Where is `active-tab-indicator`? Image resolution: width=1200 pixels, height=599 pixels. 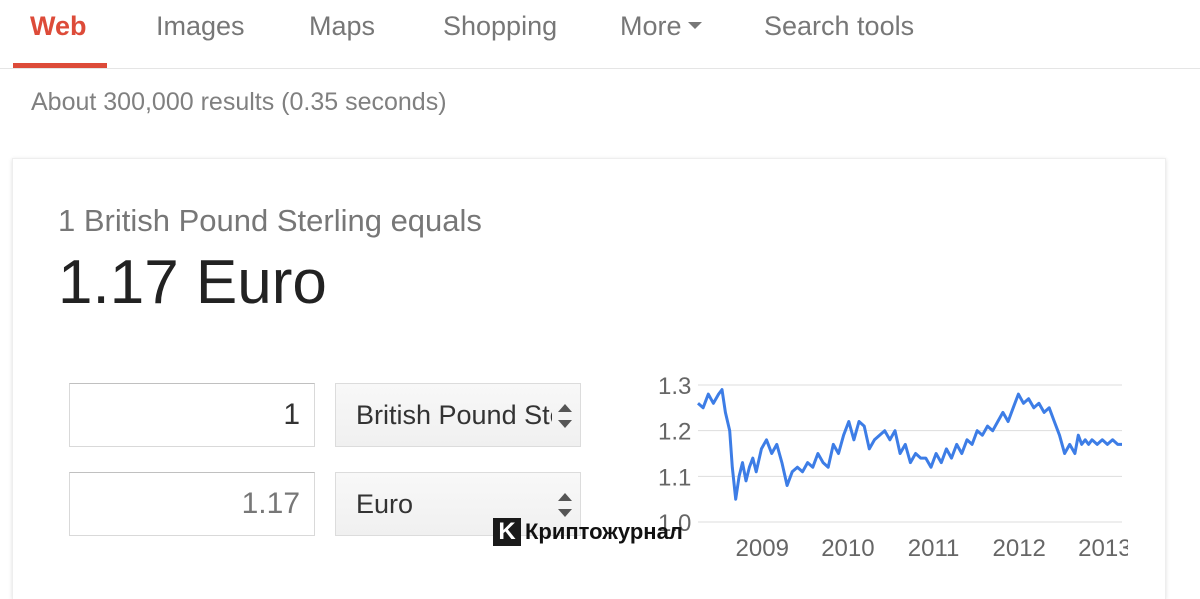
active-tab-indicator is located at coordinates (60, 65).